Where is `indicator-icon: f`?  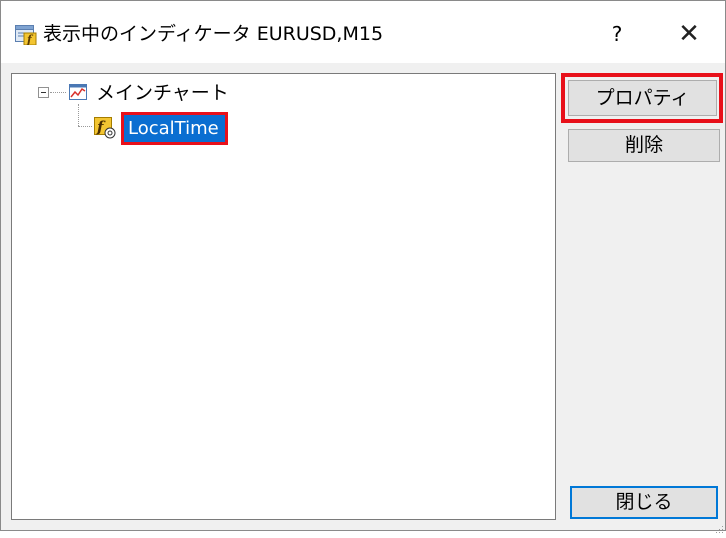
indicator-icon: f is located at coordinates (105, 128).